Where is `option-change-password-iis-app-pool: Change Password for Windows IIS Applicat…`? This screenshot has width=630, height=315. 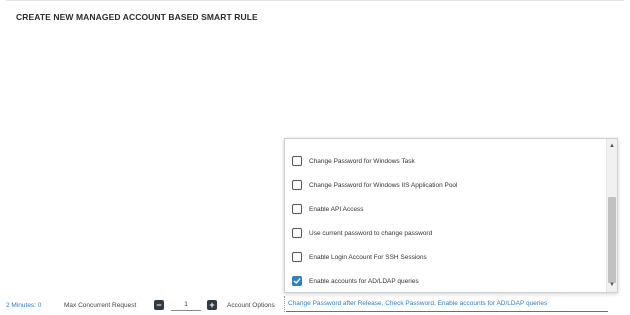
option-change-password-iis-app-pool: Change Password for Windows IIS Applicat… is located at coordinates (375, 185).